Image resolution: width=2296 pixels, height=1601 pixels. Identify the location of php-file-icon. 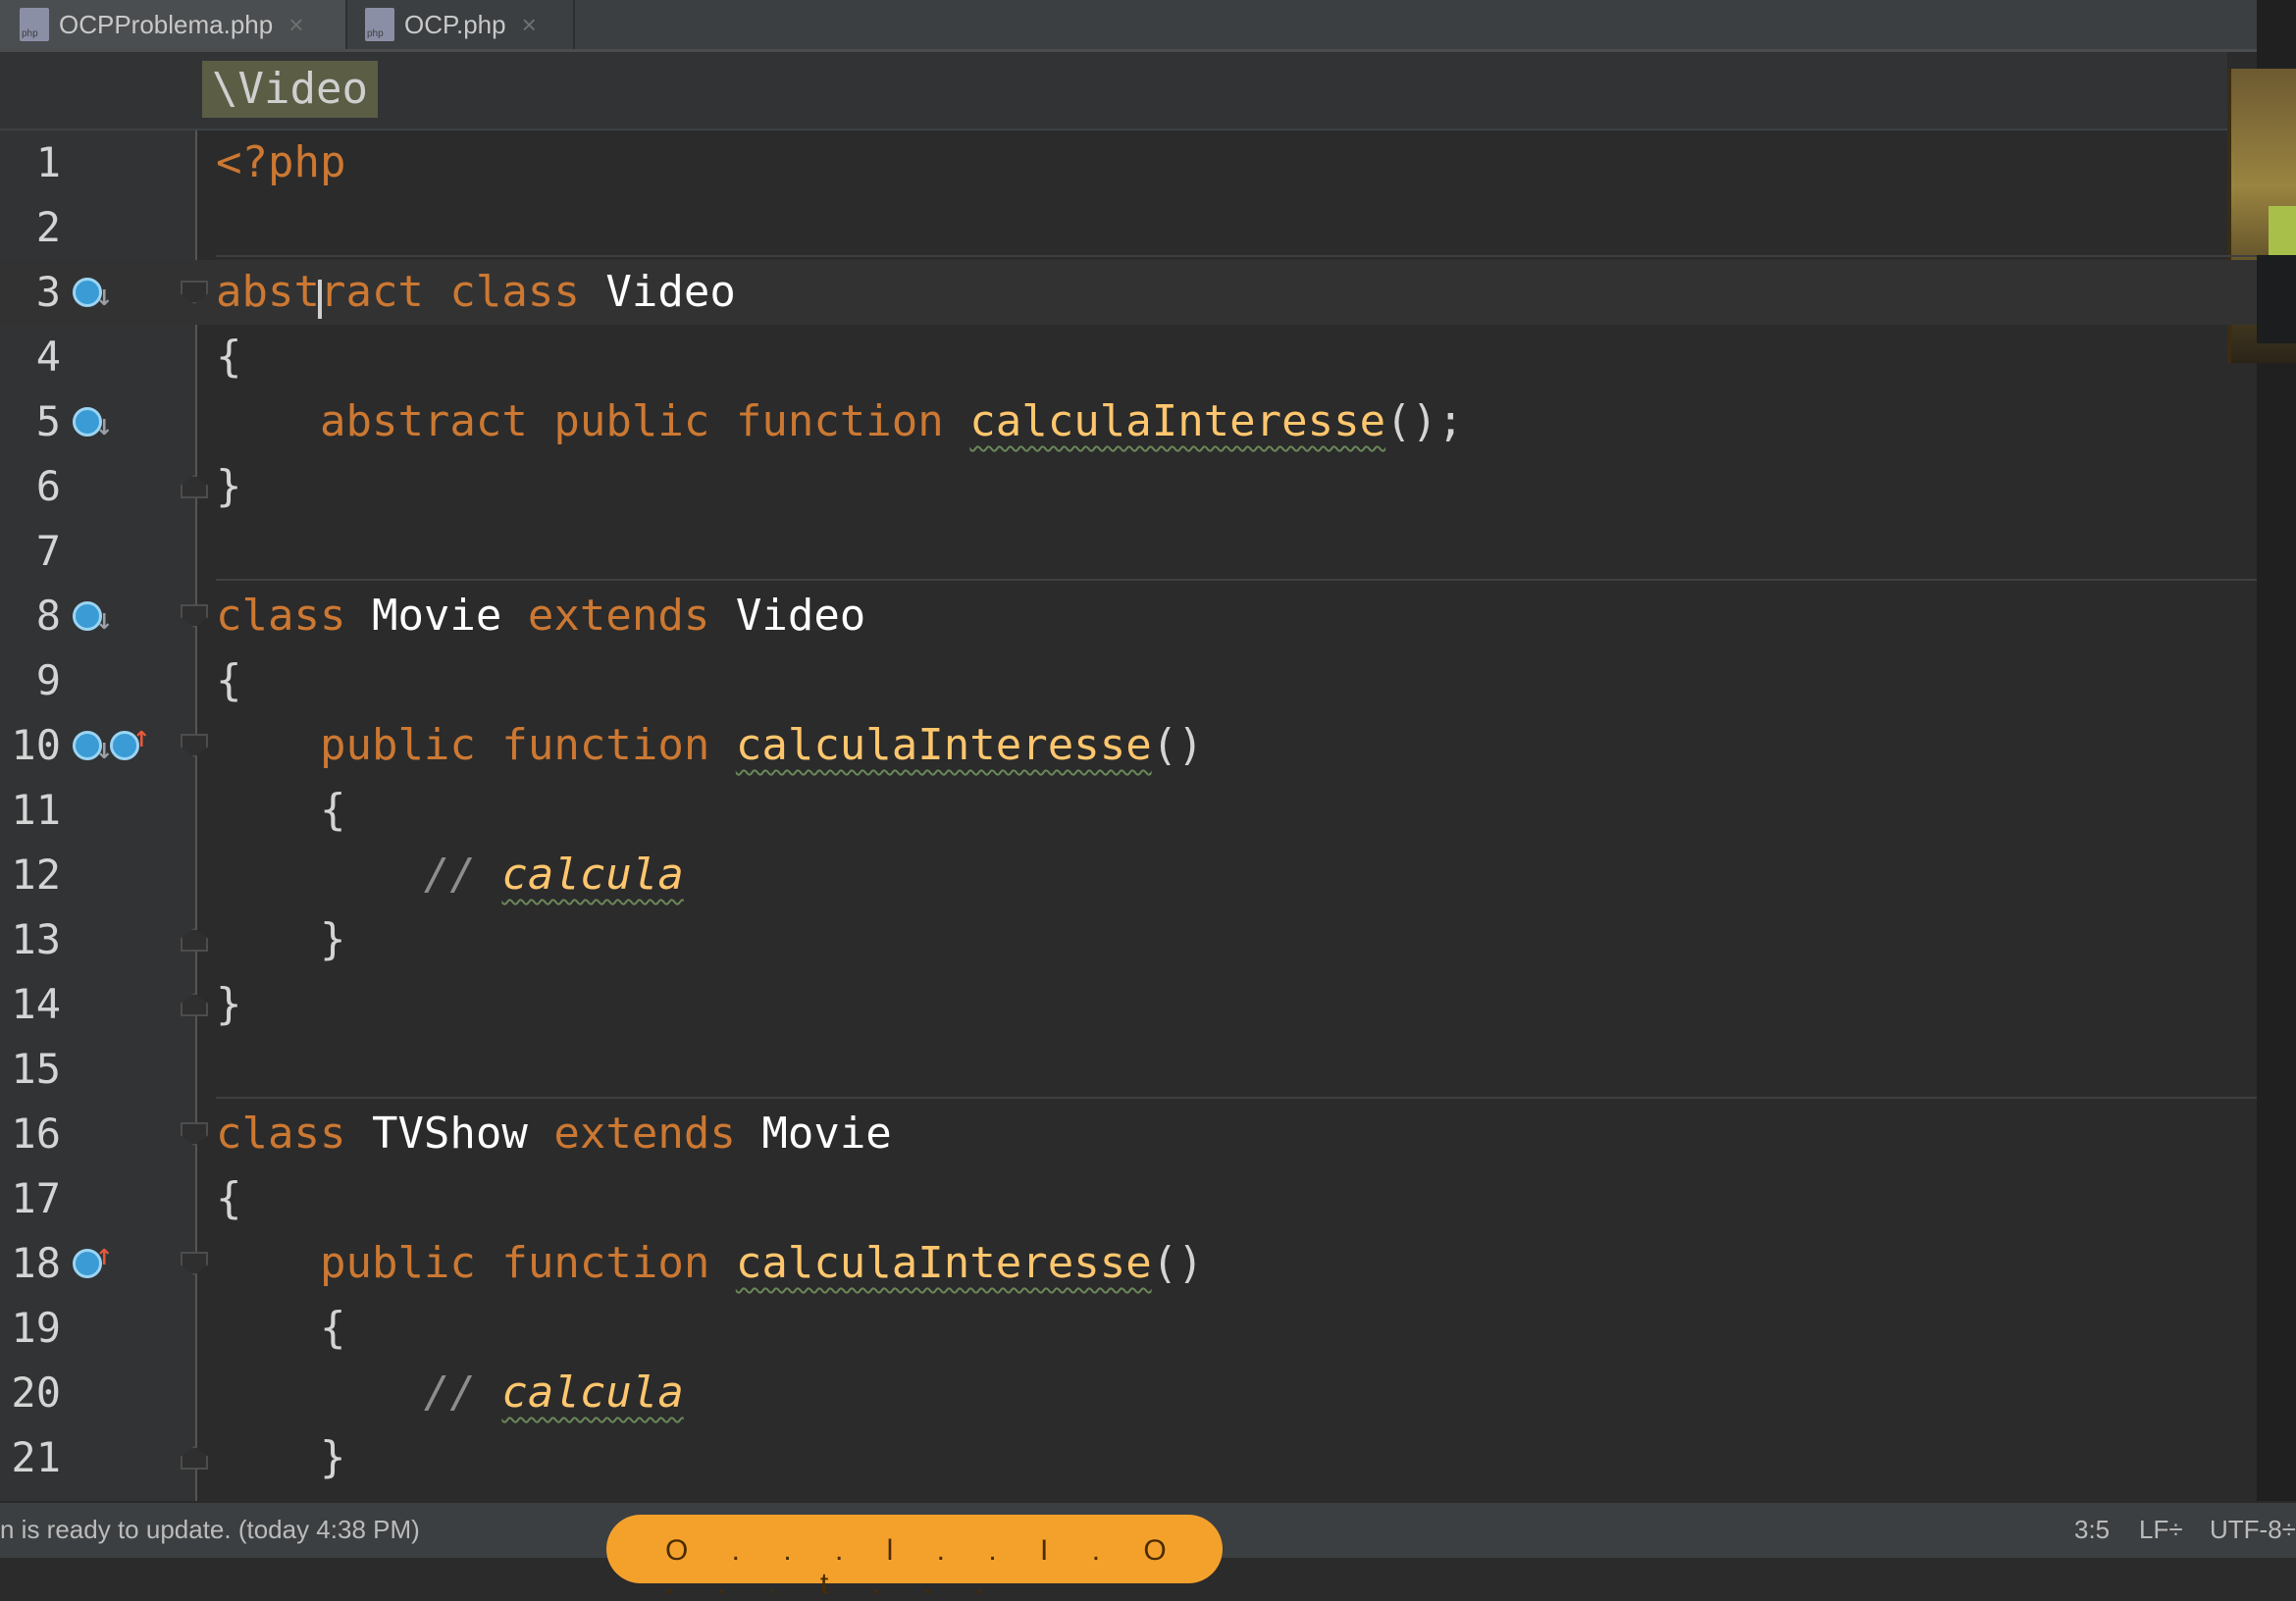
(379, 24).